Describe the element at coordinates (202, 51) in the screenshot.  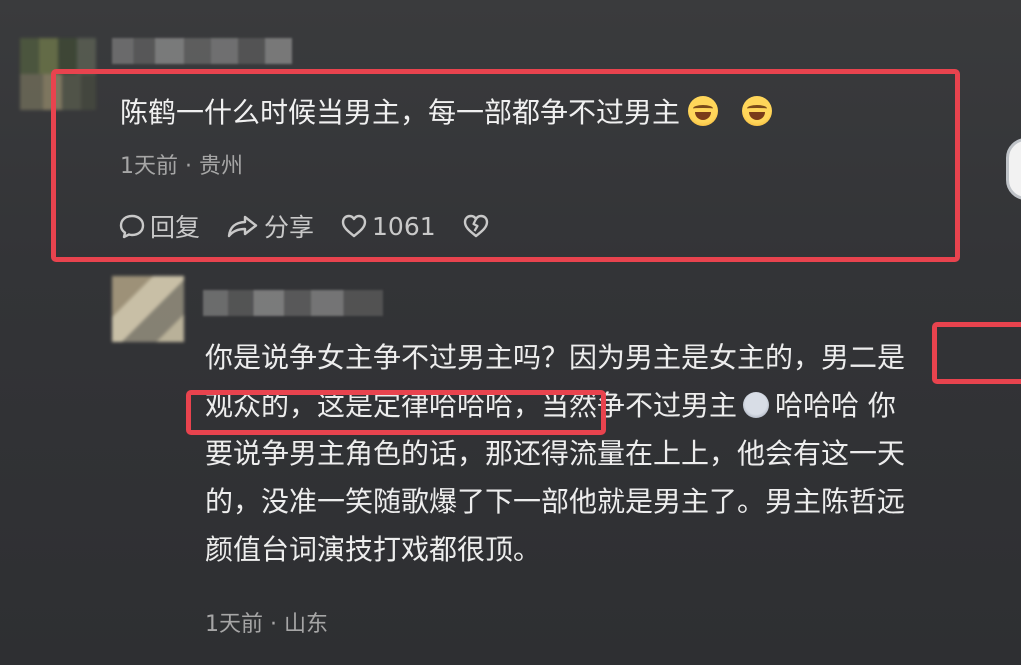
I see `commenter-username-blurred` at that location.